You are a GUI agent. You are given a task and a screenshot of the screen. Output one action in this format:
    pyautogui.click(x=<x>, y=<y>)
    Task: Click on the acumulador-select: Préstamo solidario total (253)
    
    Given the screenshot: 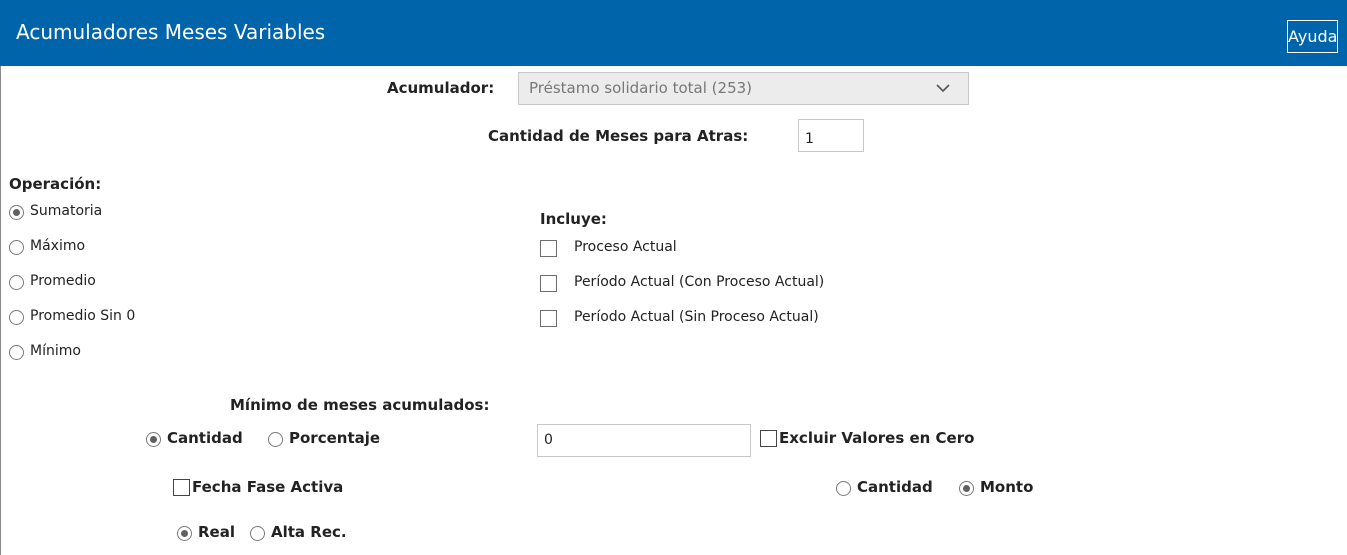 What is the action you would take?
    pyautogui.click(x=743, y=88)
    